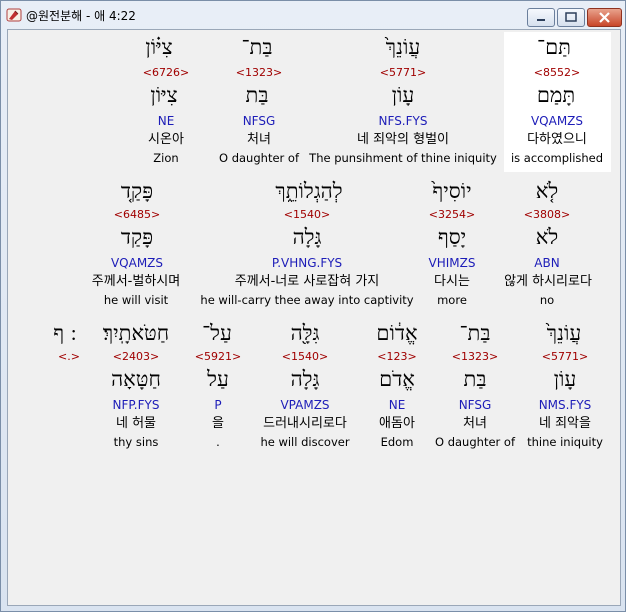  Describe the element at coordinates (396, 333) in the screenshot. I see `hebrew-word: אֱד֔וֹם` at that location.